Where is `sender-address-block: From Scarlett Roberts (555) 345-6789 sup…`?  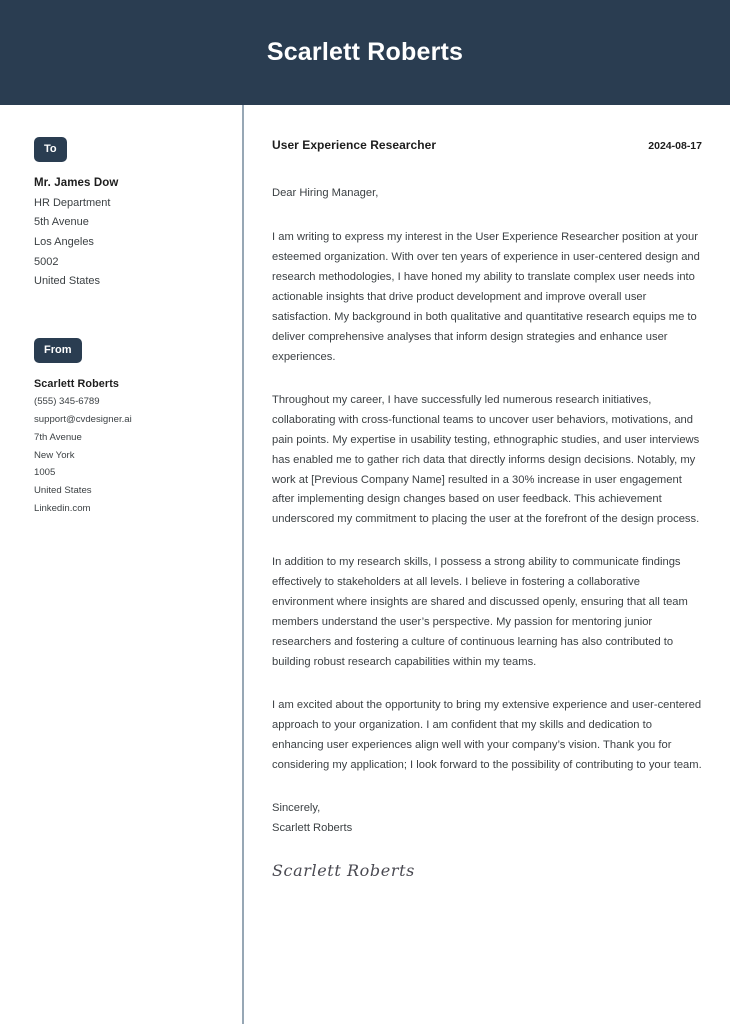
sender-address-block: From Scarlett Roberts (555) 345-6789 sup… is located at coordinates (128, 427).